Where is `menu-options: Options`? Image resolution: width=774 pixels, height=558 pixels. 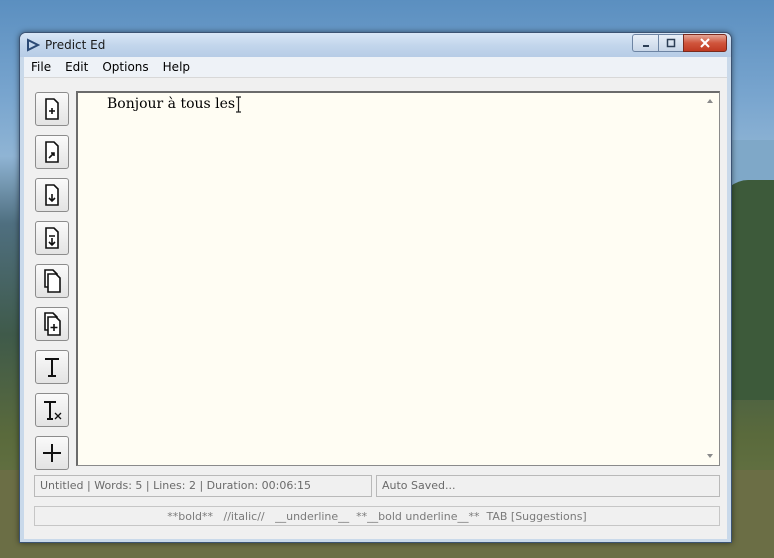 menu-options: Options is located at coordinates (125, 67).